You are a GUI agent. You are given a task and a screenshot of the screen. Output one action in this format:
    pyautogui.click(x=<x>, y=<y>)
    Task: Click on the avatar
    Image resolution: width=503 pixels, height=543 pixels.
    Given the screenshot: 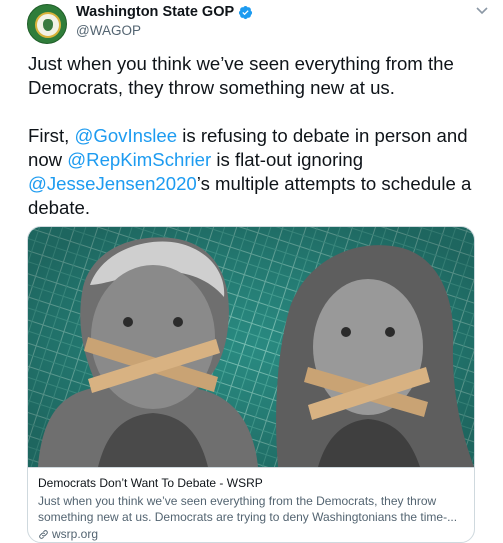 What is the action you would take?
    pyautogui.click(x=47, y=24)
    